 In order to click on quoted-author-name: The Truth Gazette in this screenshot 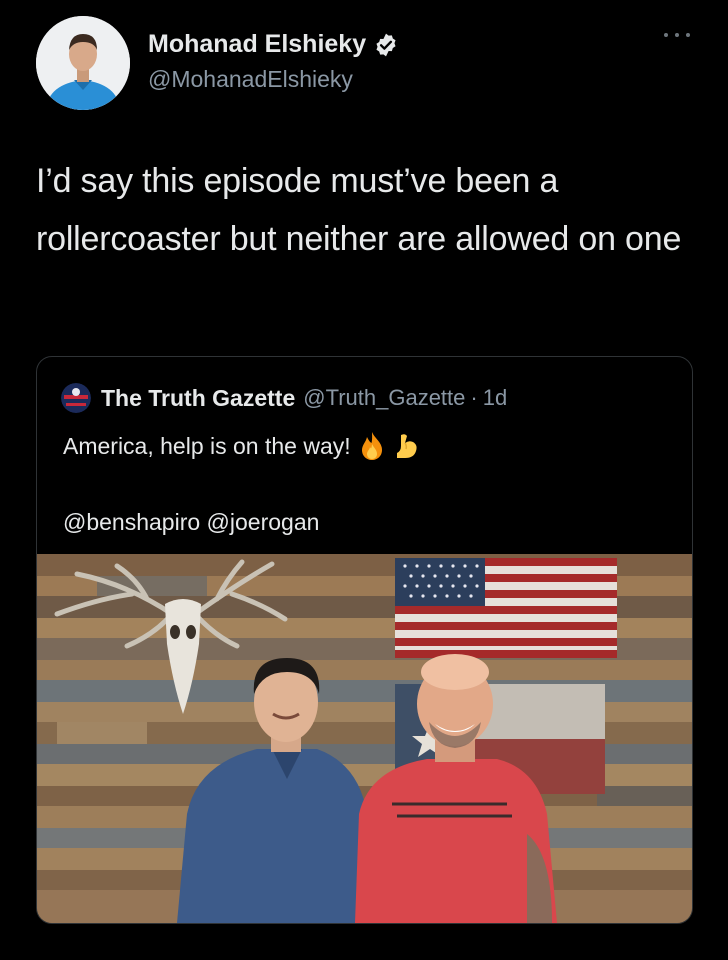, I will do `click(198, 398)`.